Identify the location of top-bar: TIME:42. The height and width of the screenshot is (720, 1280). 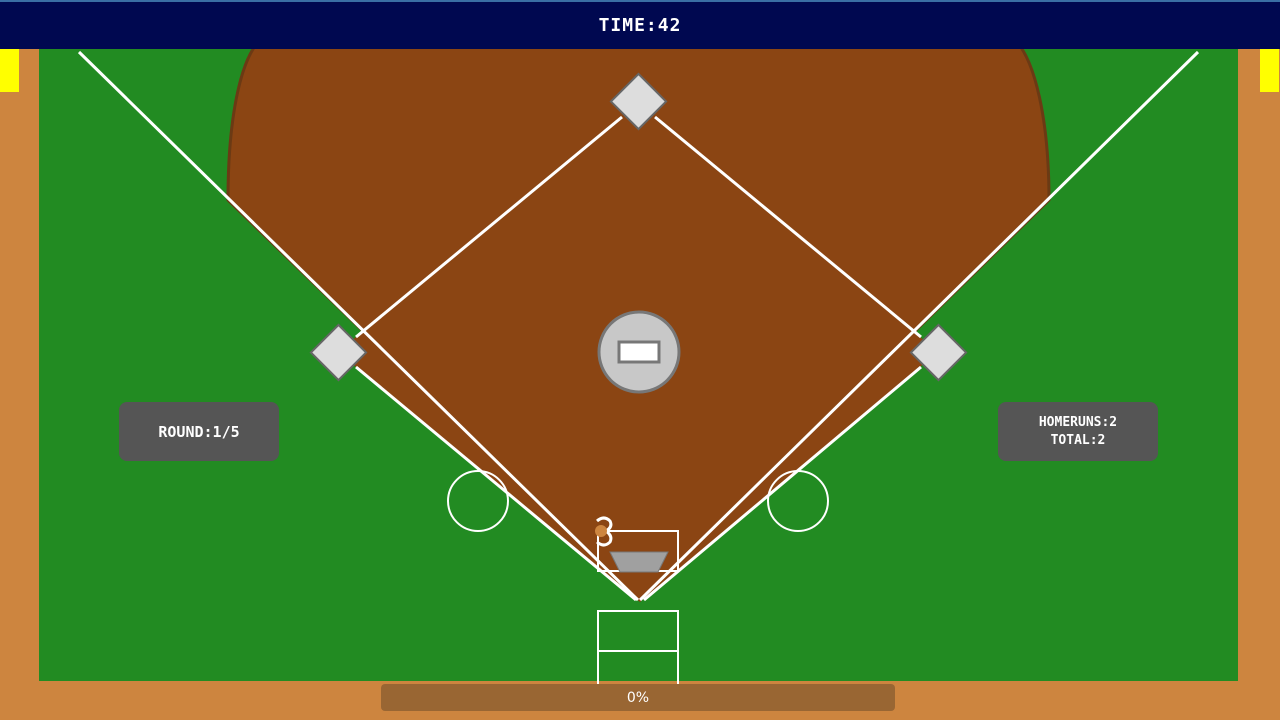
(640, 24).